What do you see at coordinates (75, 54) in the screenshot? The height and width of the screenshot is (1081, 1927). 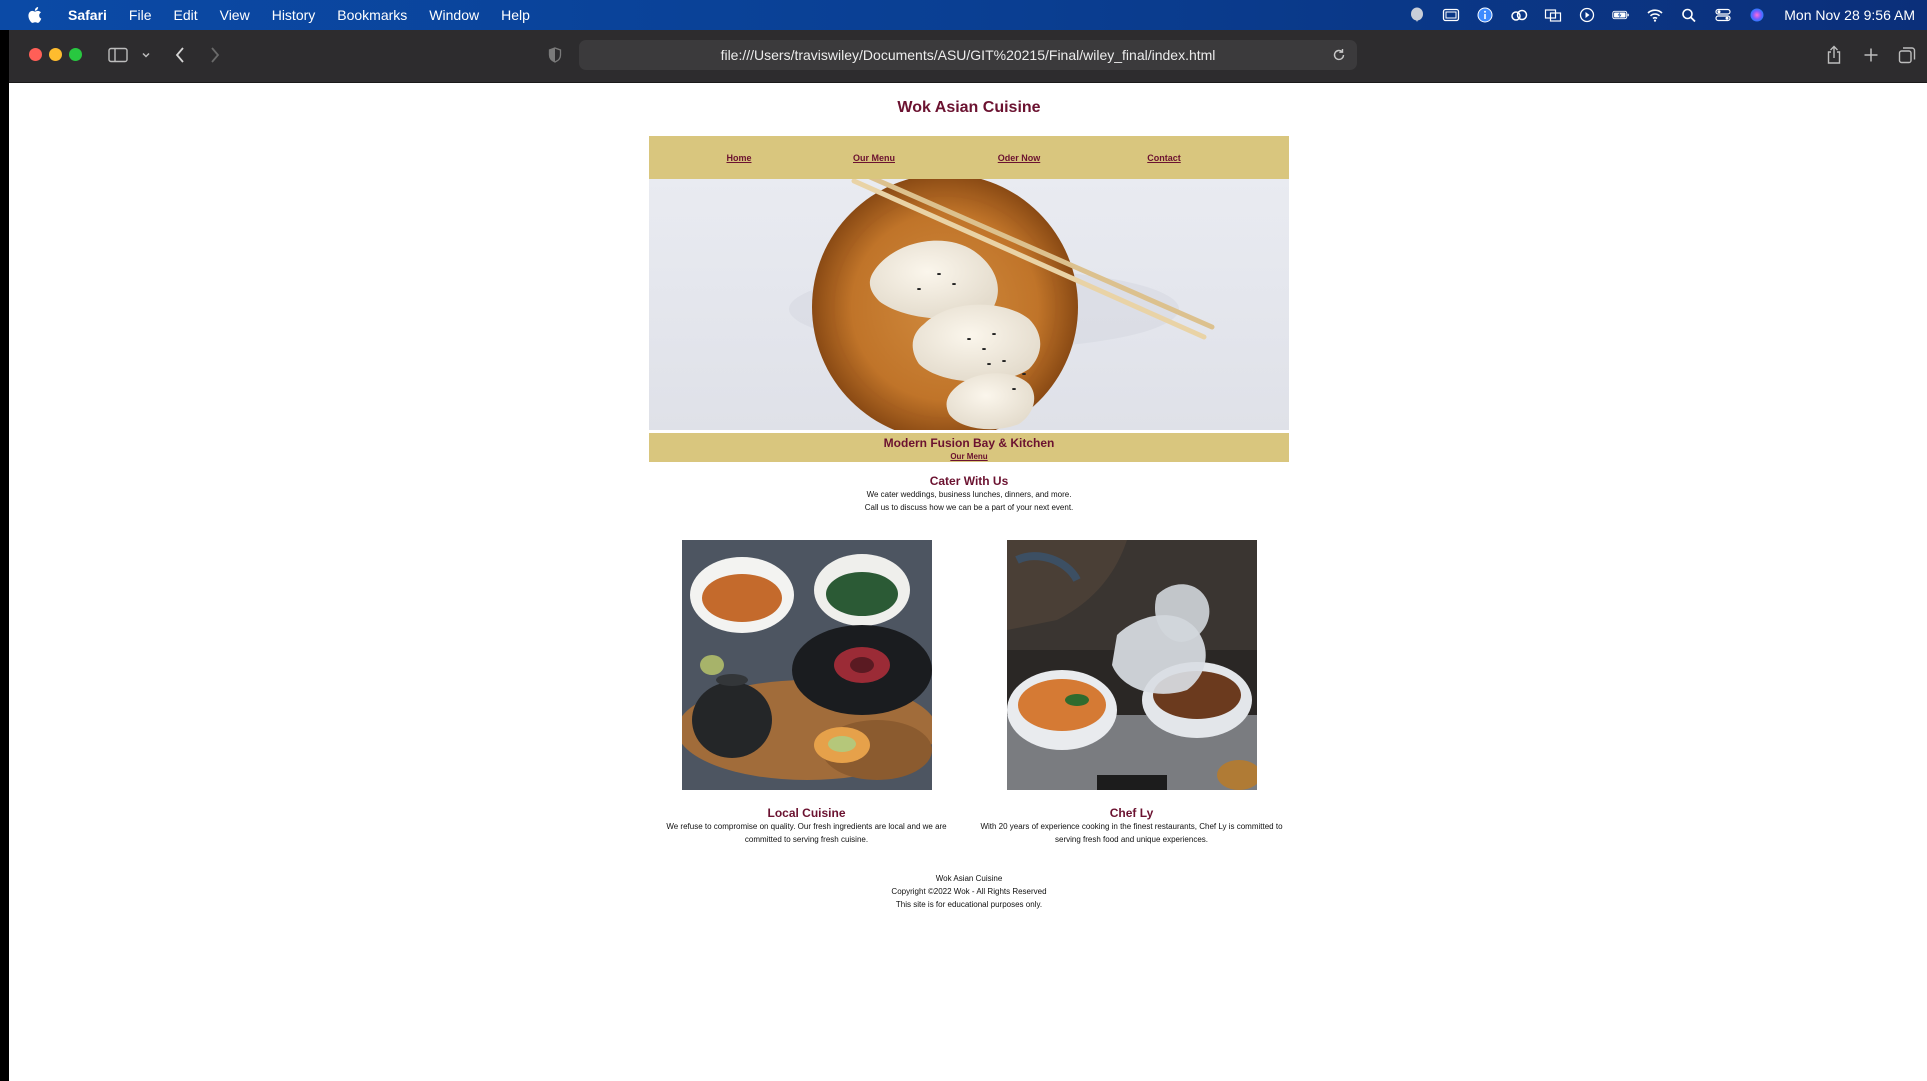 I see `zoom-window-button` at bounding box center [75, 54].